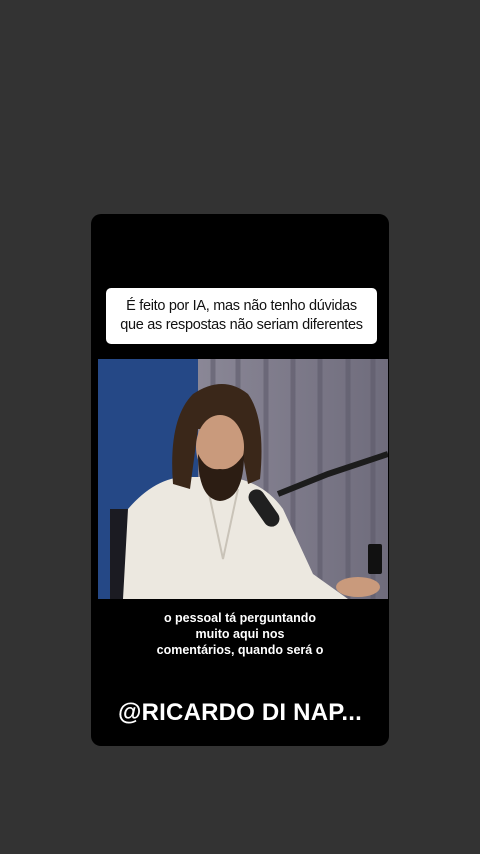  Describe the element at coordinates (241, 306) in the screenshot. I see `caption-line-1: É feito por IA, mas não tenho dúvidas` at that location.